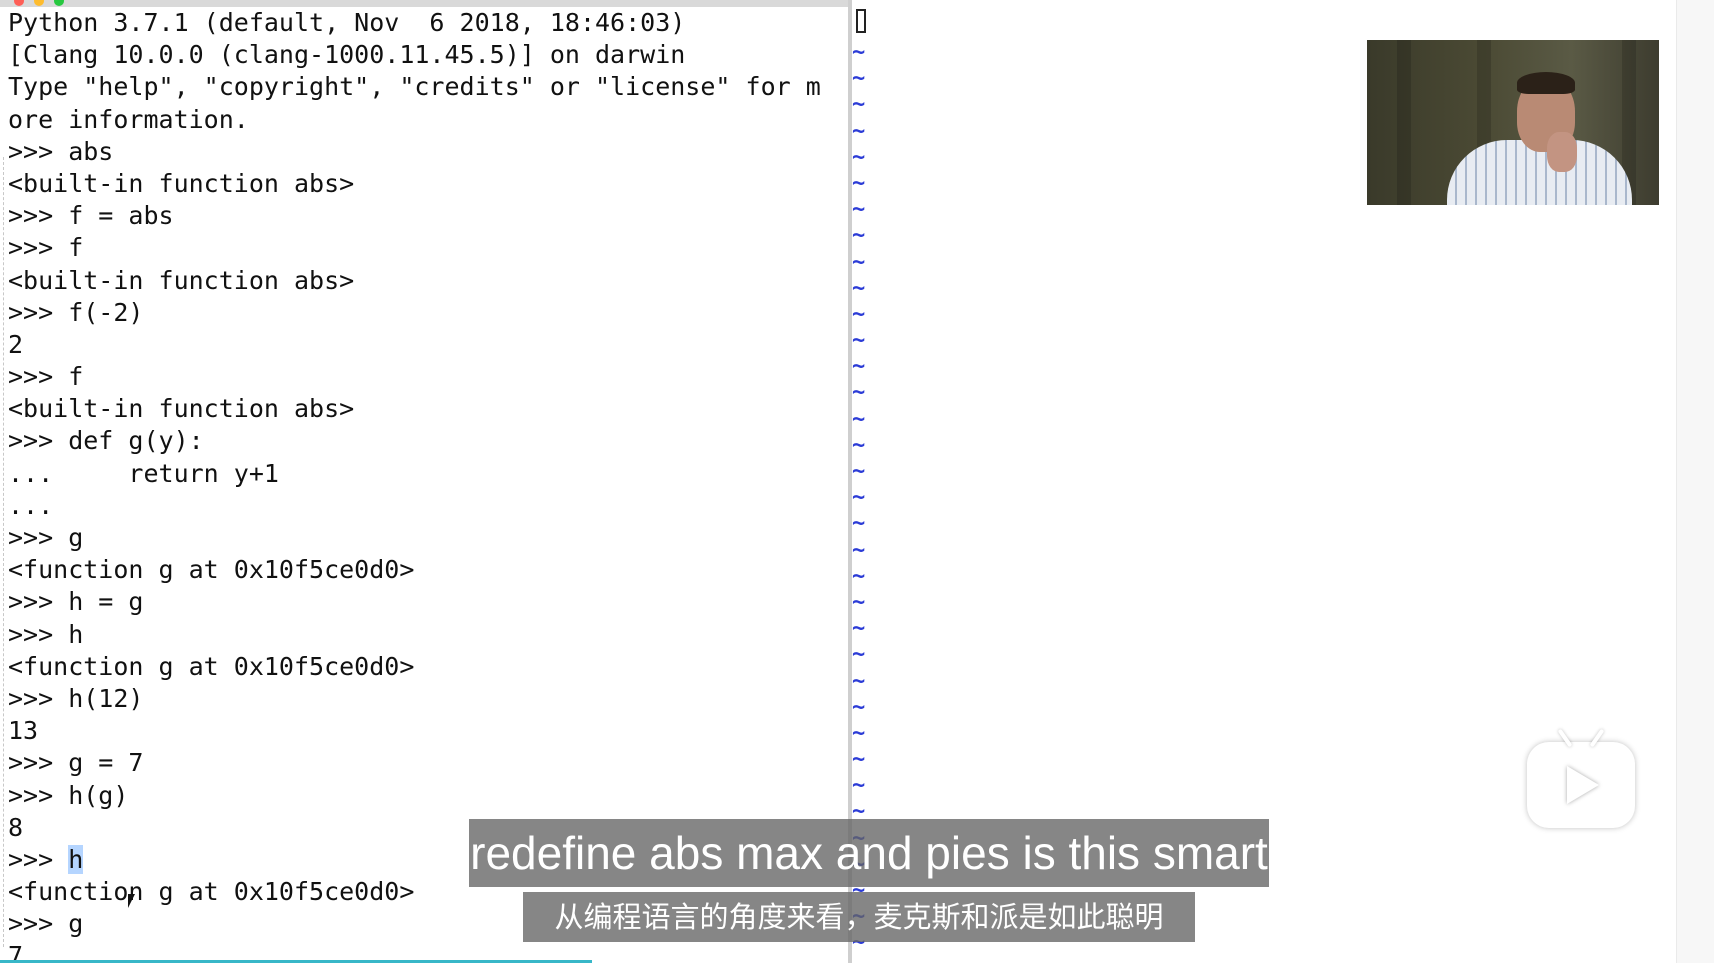 Image resolution: width=1714 pixels, height=963 pixels. I want to click on terminal-line-text: >>> abs, so click(61, 151).